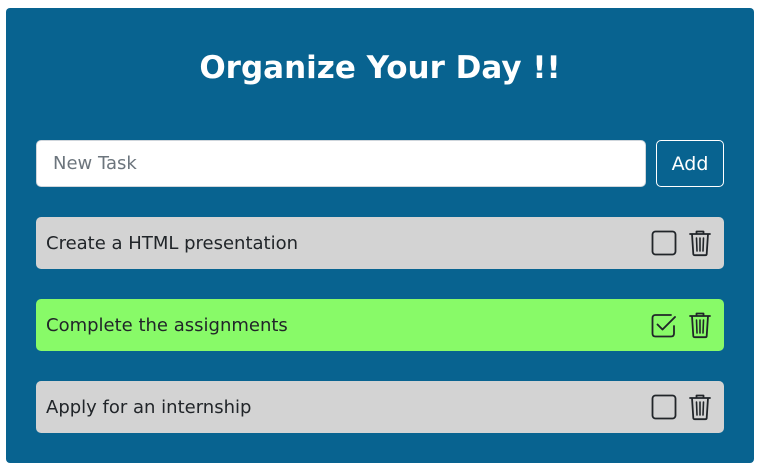  What do you see at coordinates (341, 163) in the screenshot?
I see `new-task-input` at bounding box center [341, 163].